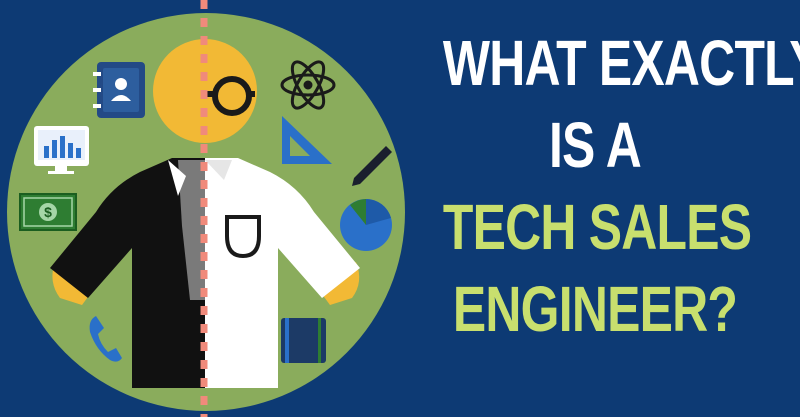  Describe the element at coordinates (119, 90) in the screenshot. I see `contact-book-icon` at that location.